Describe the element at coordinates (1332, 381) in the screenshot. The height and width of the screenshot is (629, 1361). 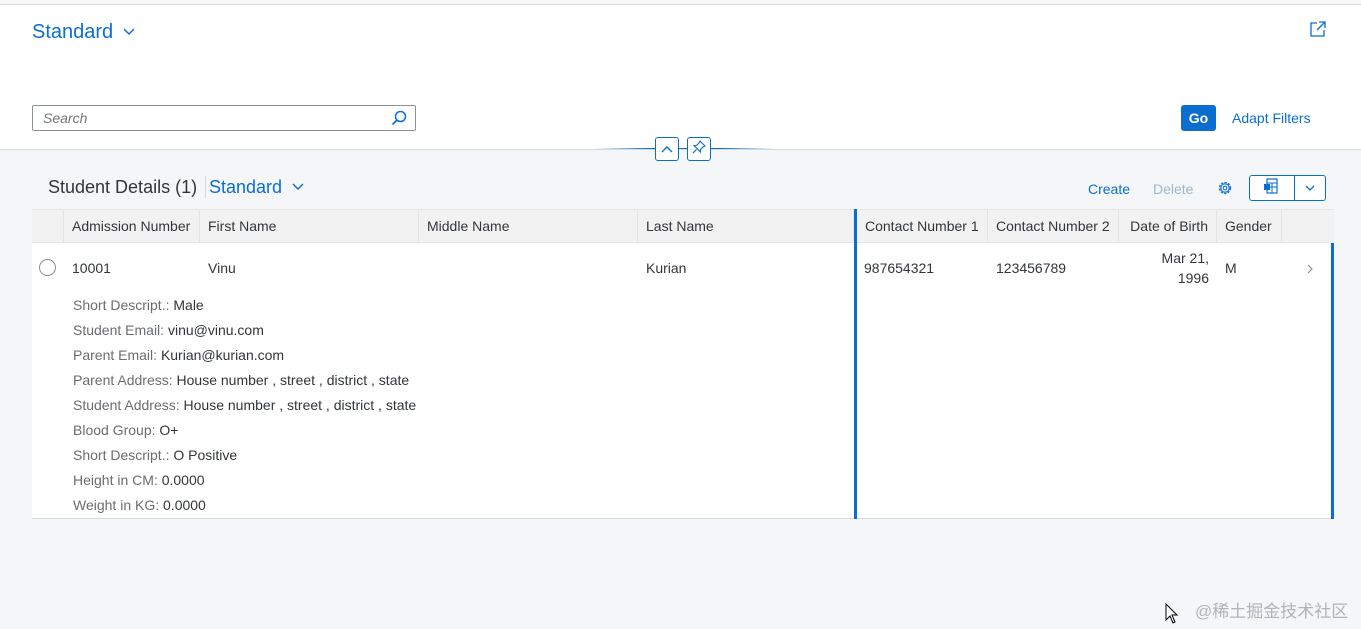
I see `row-navigation-indicator` at that location.